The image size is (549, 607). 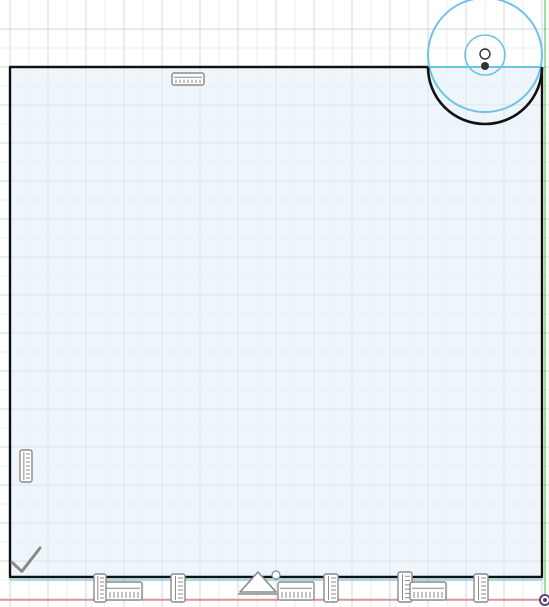 What do you see at coordinates (485, 54) in the screenshot?
I see `sketch-center-point` at bounding box center [485, 54].